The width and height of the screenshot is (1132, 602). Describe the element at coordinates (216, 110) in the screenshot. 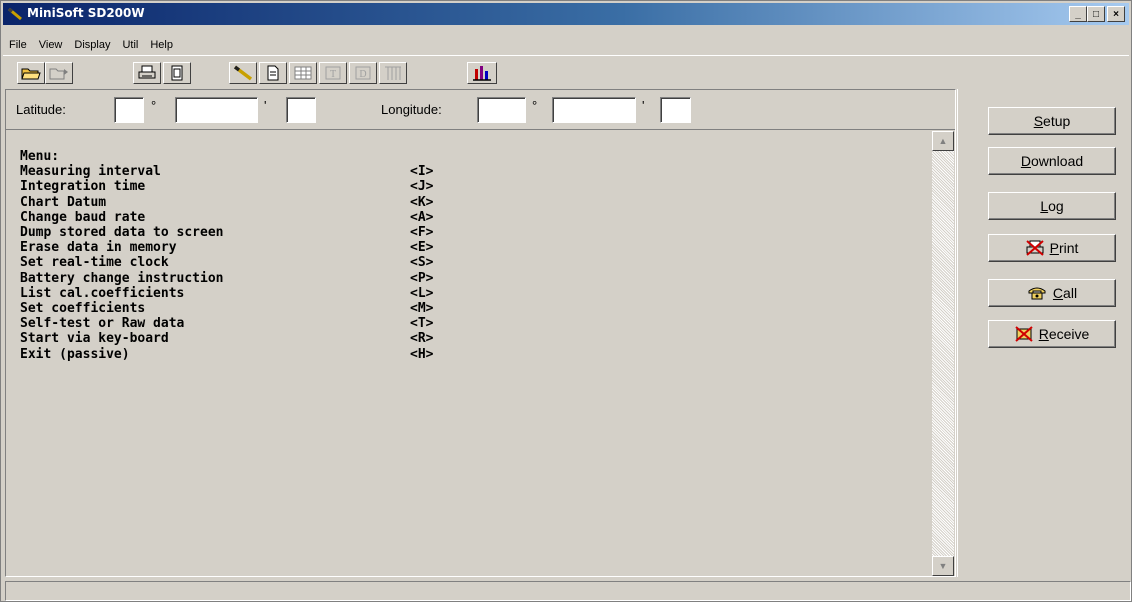

I see `latitude-minutes-input` at that location.